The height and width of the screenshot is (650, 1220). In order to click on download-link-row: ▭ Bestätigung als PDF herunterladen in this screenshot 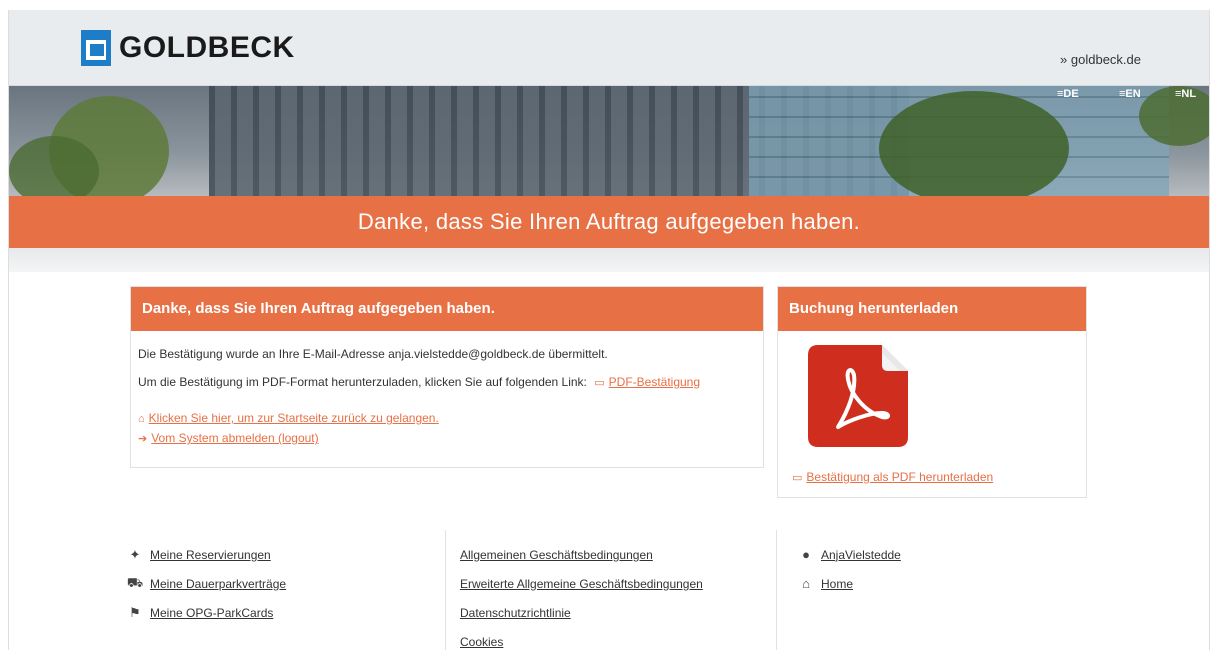, I will do `click(892, 477)`.